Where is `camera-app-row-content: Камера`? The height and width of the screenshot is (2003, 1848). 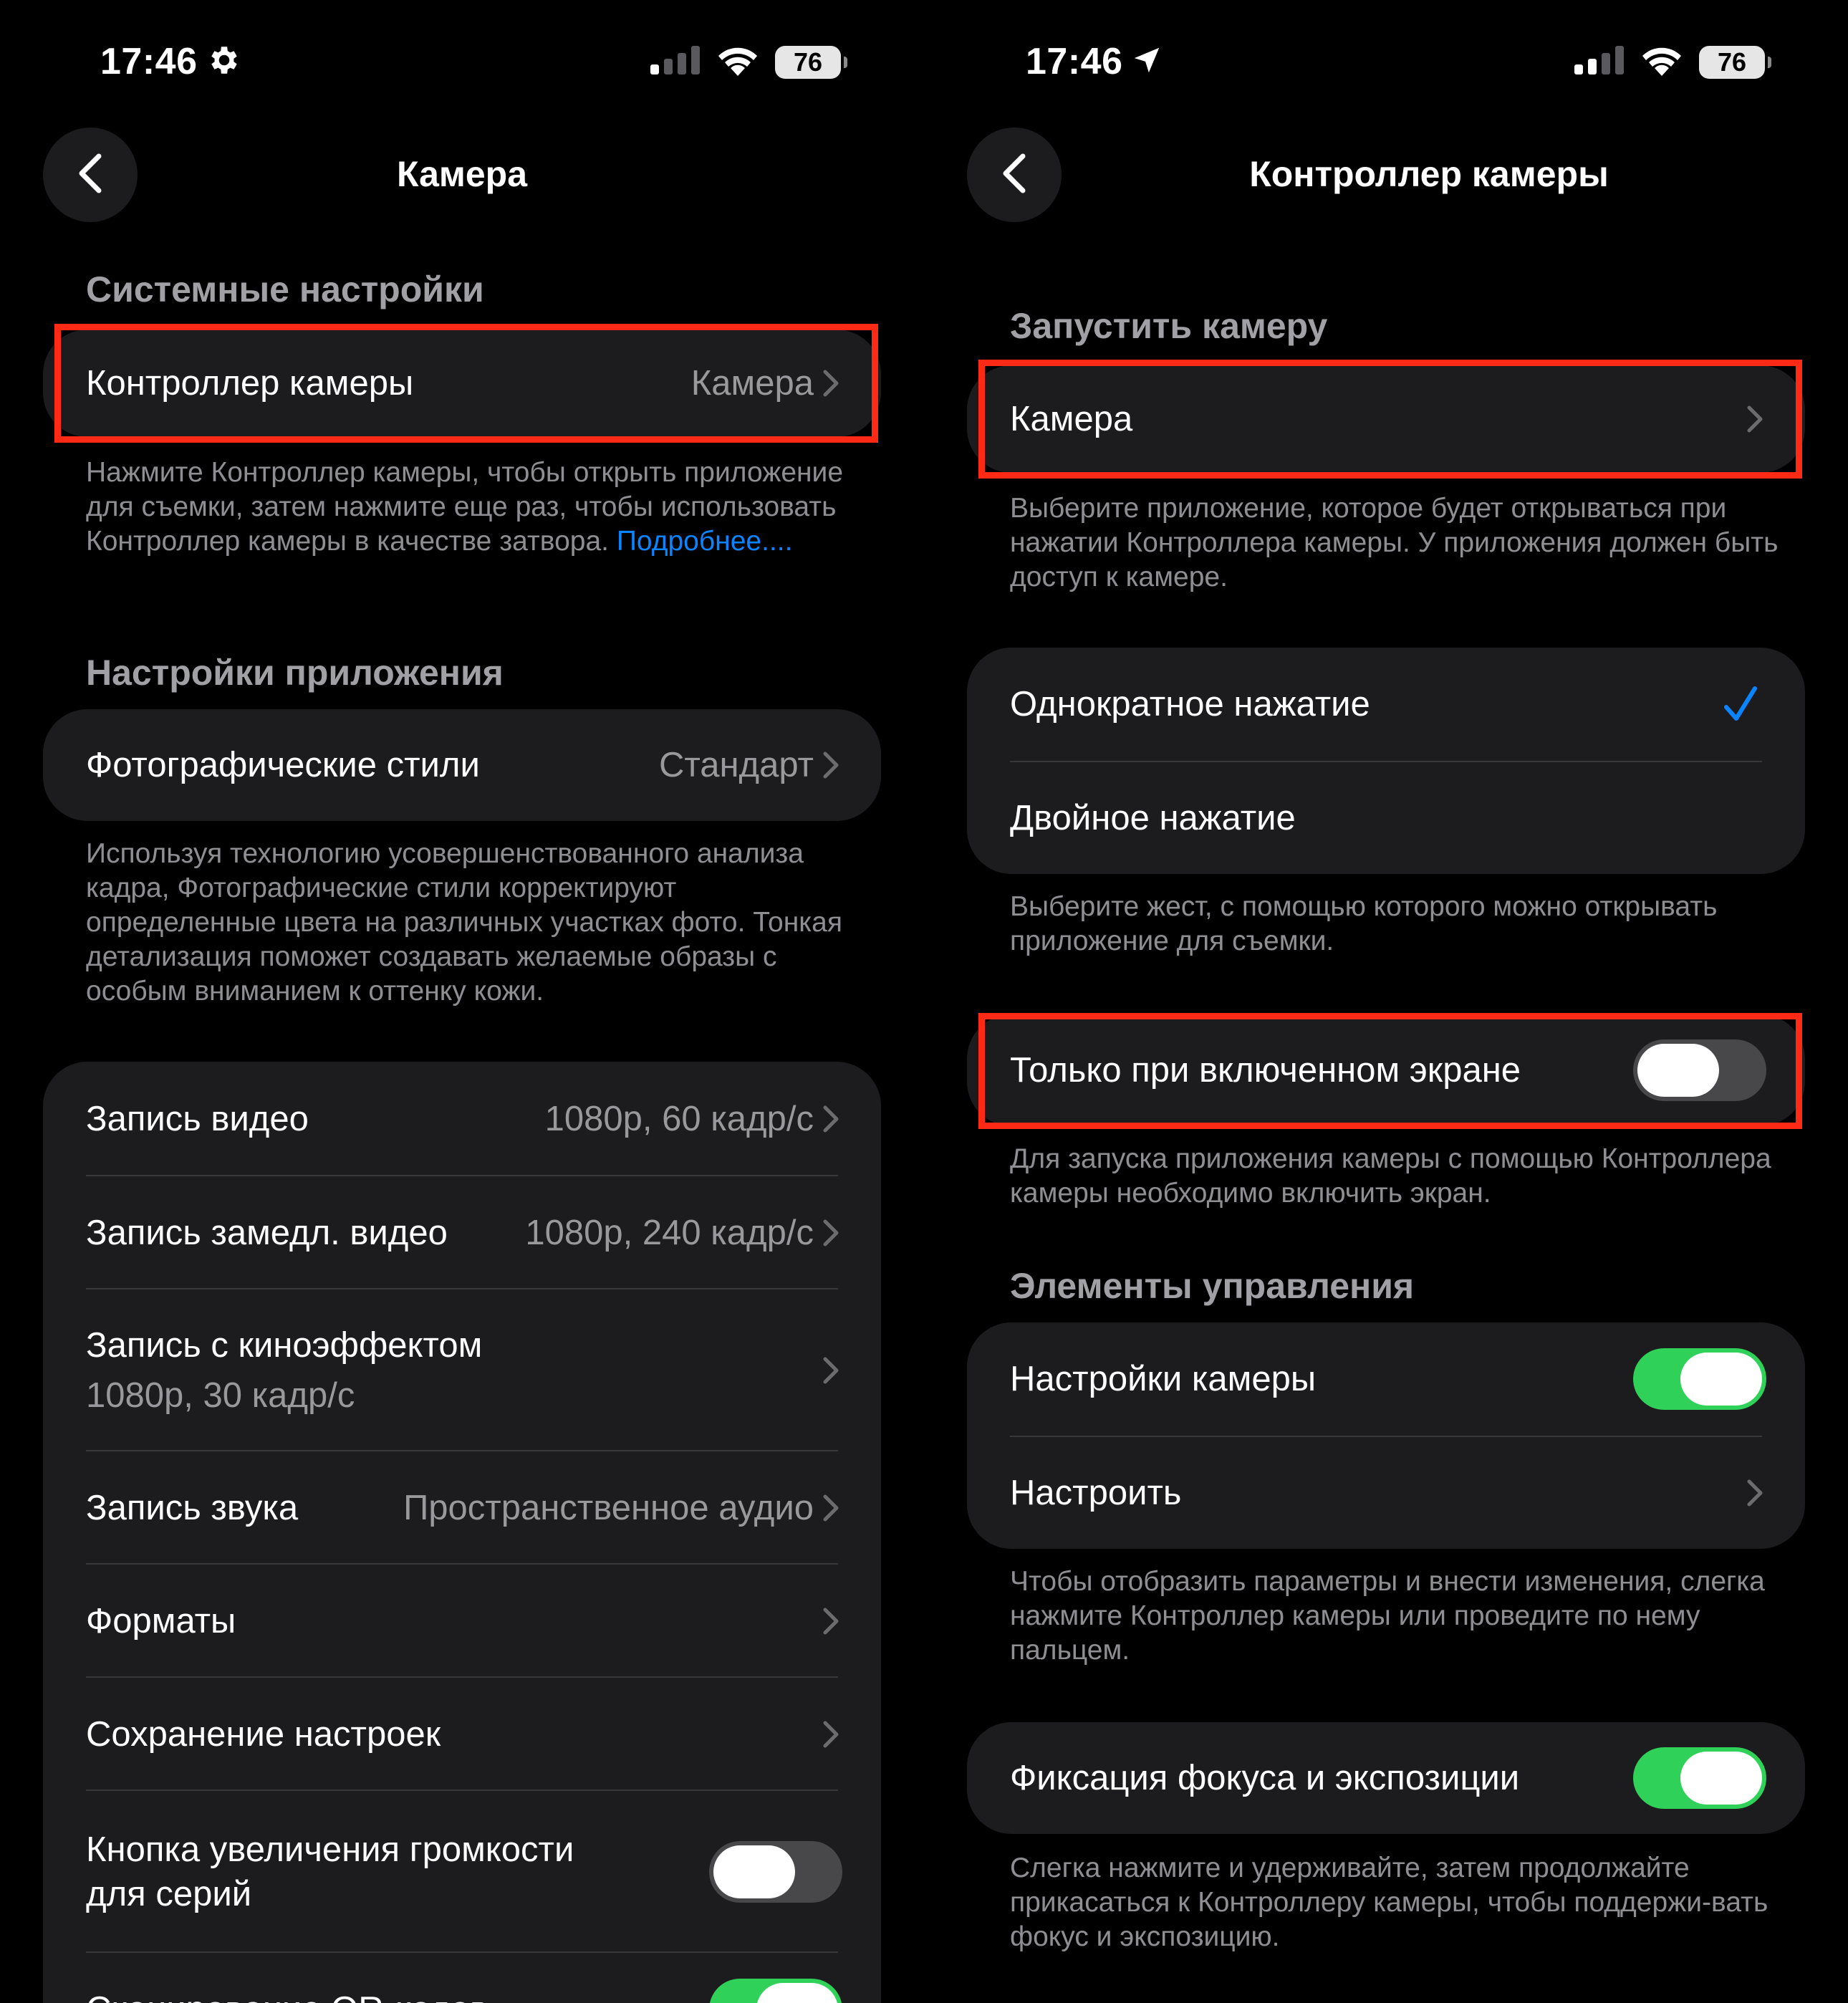 camera-app-row-content: Камера is located at coordinates (1386, 419).